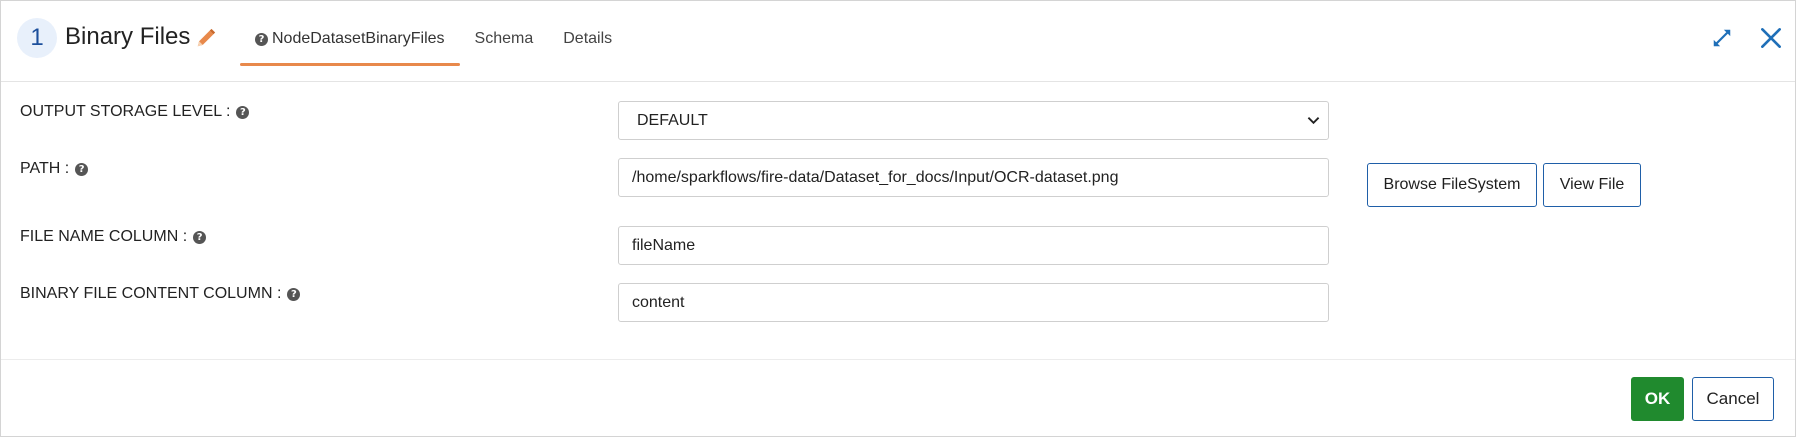 This screenshot has height=437, width=1796. Describe the element at coordinates (1733, 399) in the screenshot. I see `cancel-button: Cancel` at that location.